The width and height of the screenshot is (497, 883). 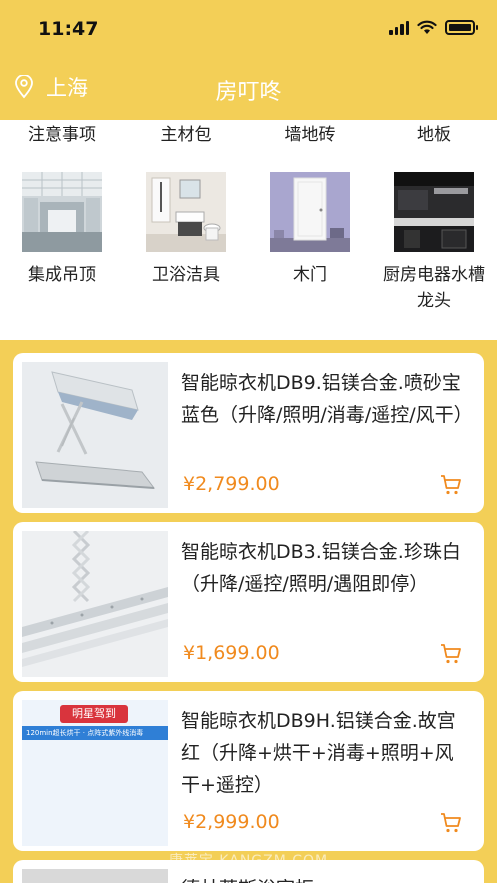 What do you see at coordinates (95, 733) in the screenshot?
I see `product-promo-text: 120min超长烘干 · 点阵式紫外线消毒` at bounding box center [95, 733].